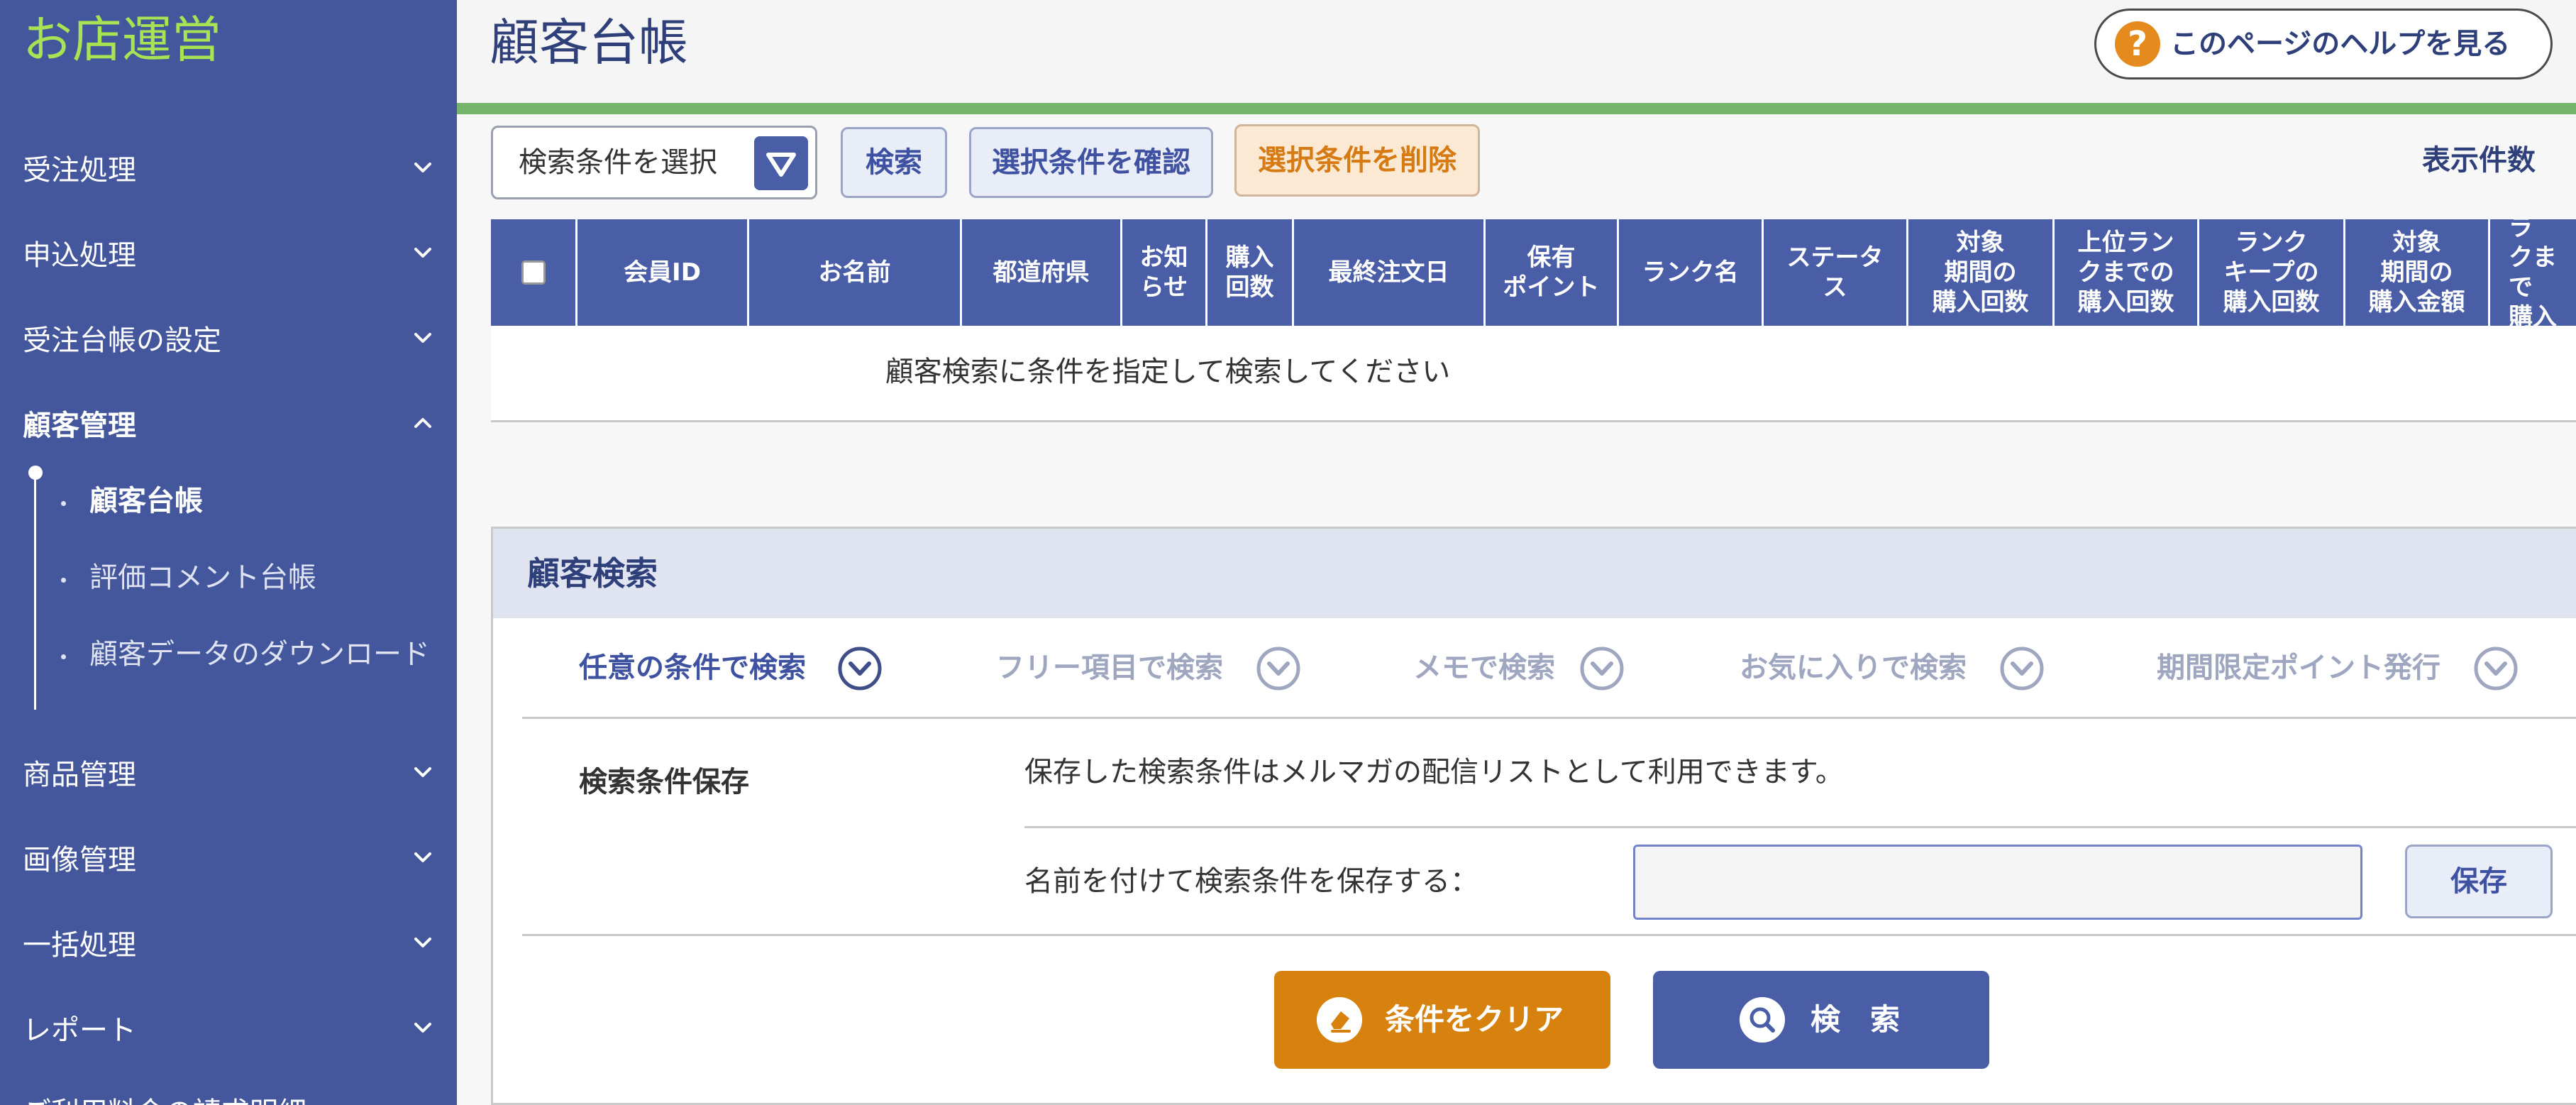 The width and height of the screenshot is (2576, 1105). Describe the element at coordinates (79, 255) in the screenshot. I see `sidebar-item-label: 申込処理` at that location.